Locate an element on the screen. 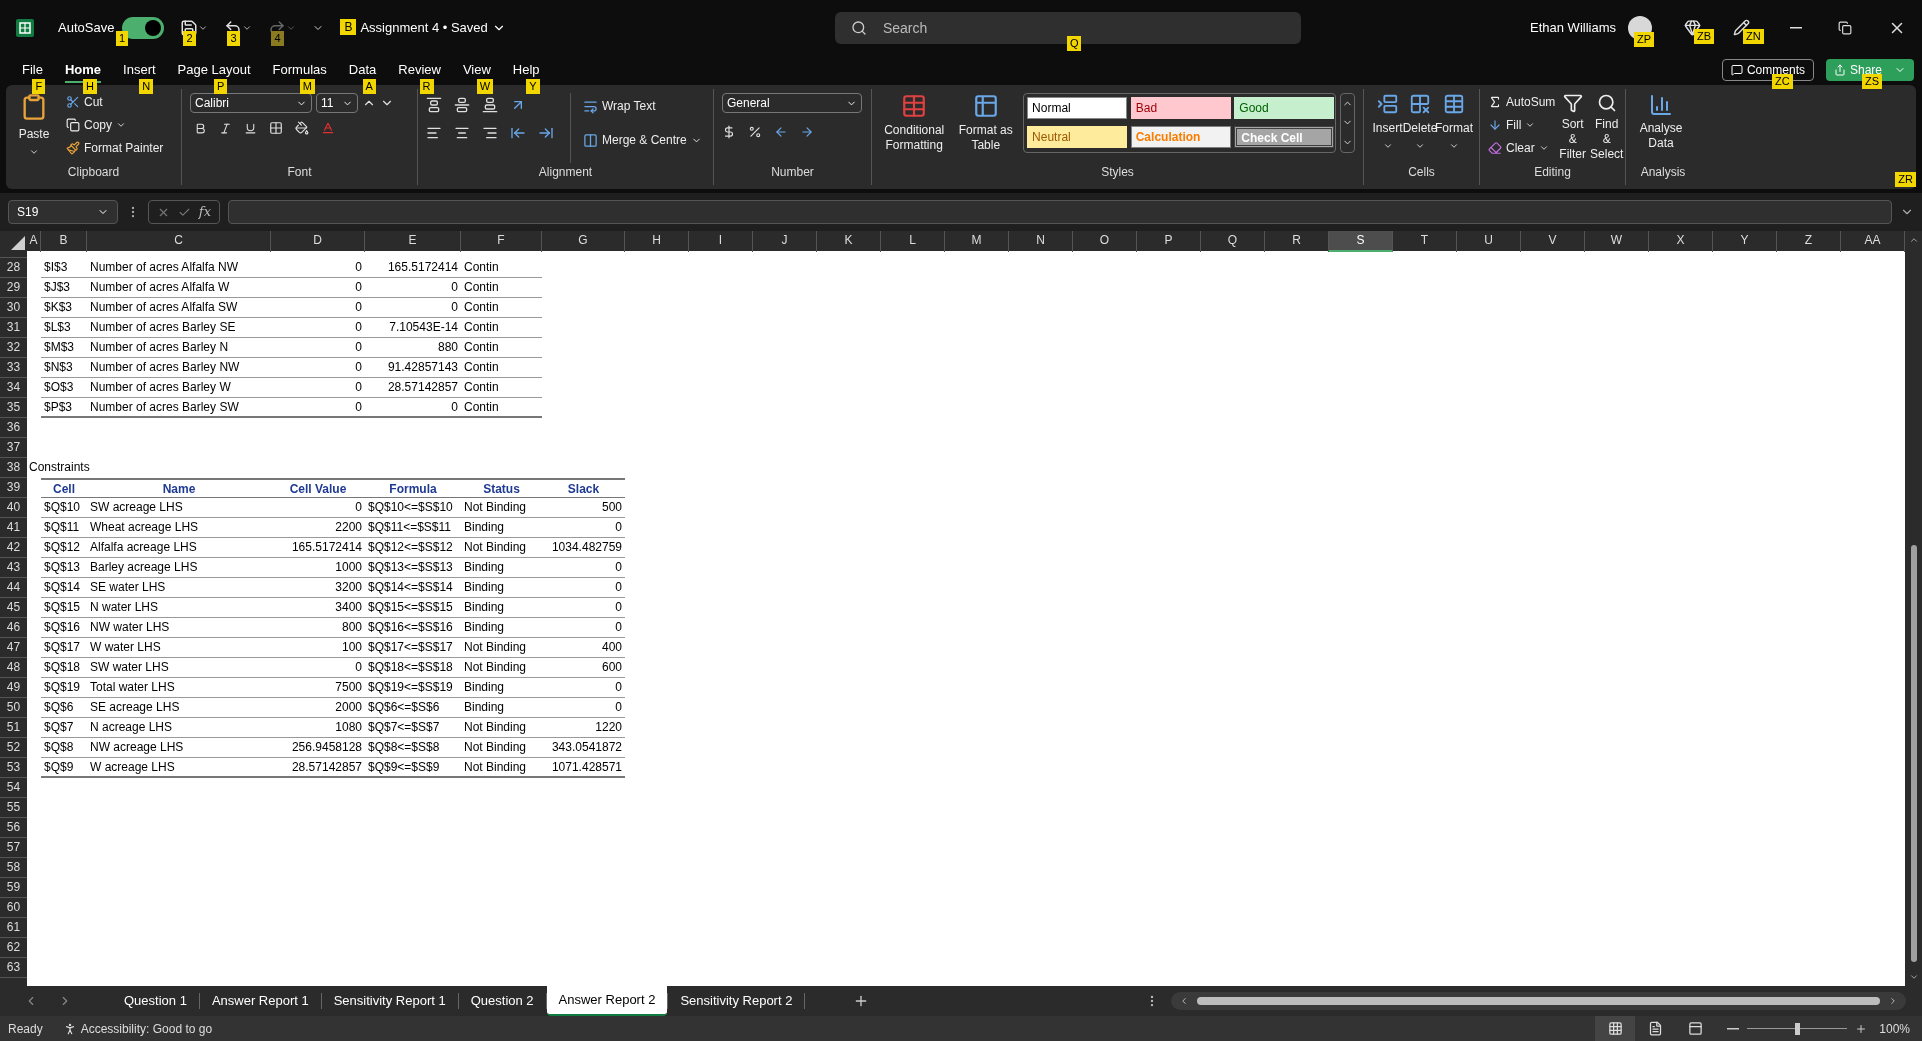  number-format-dropdown: General is located at coordinates (792, 103).